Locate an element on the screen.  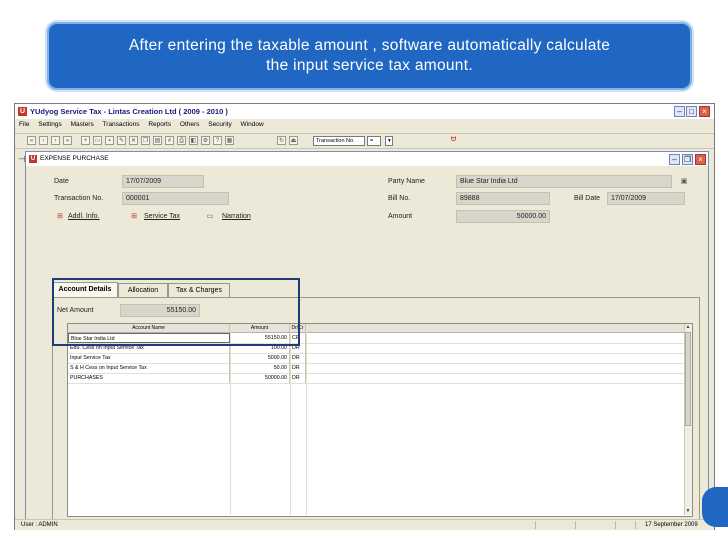
amount-label: Amount is located at coordinates (400, 216).